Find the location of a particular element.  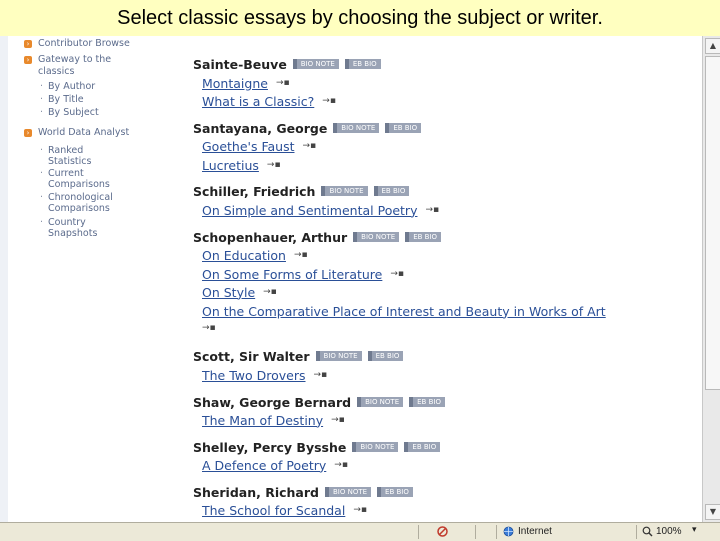

essay-link: On Style is located at coordinates (228, 292).